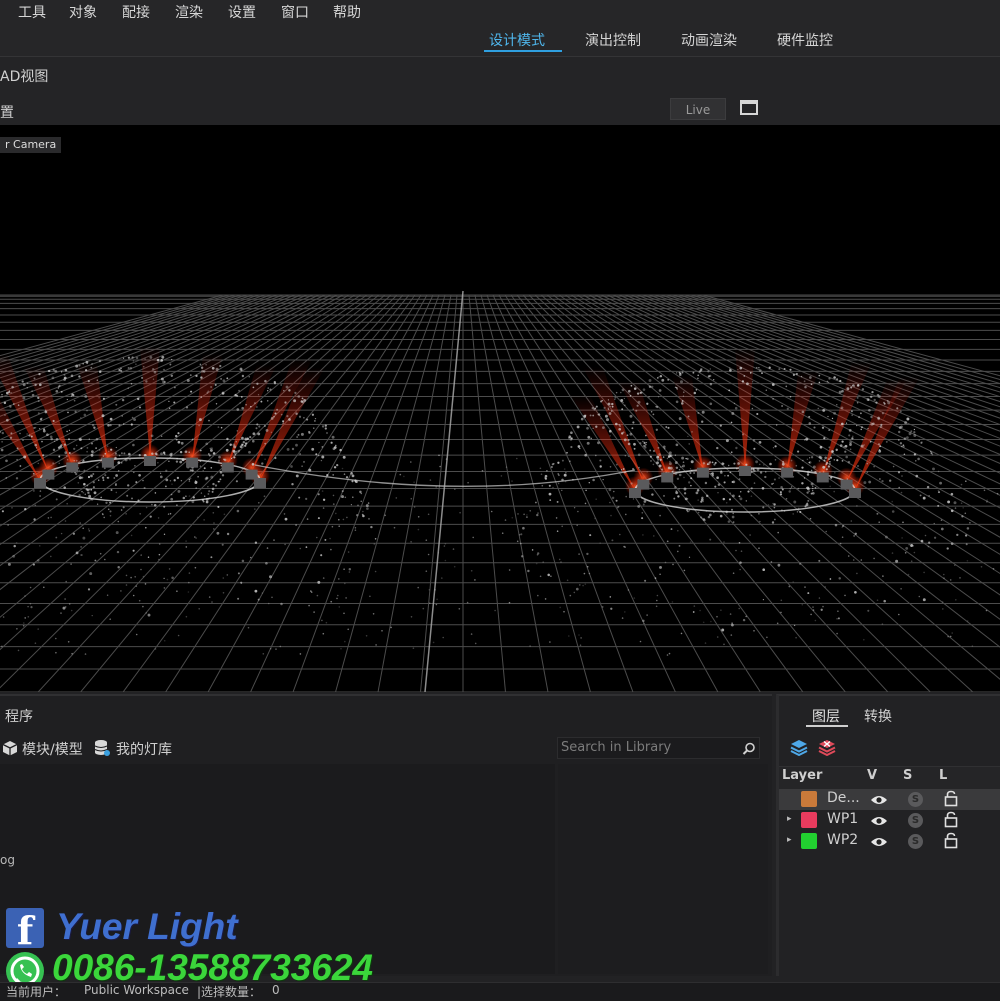 This screenshot has height=1001, width=1000. Describe the element at coordinates (889, 841) in the screenshot. I see `layer-row: ▸ WP2 S` at that location.